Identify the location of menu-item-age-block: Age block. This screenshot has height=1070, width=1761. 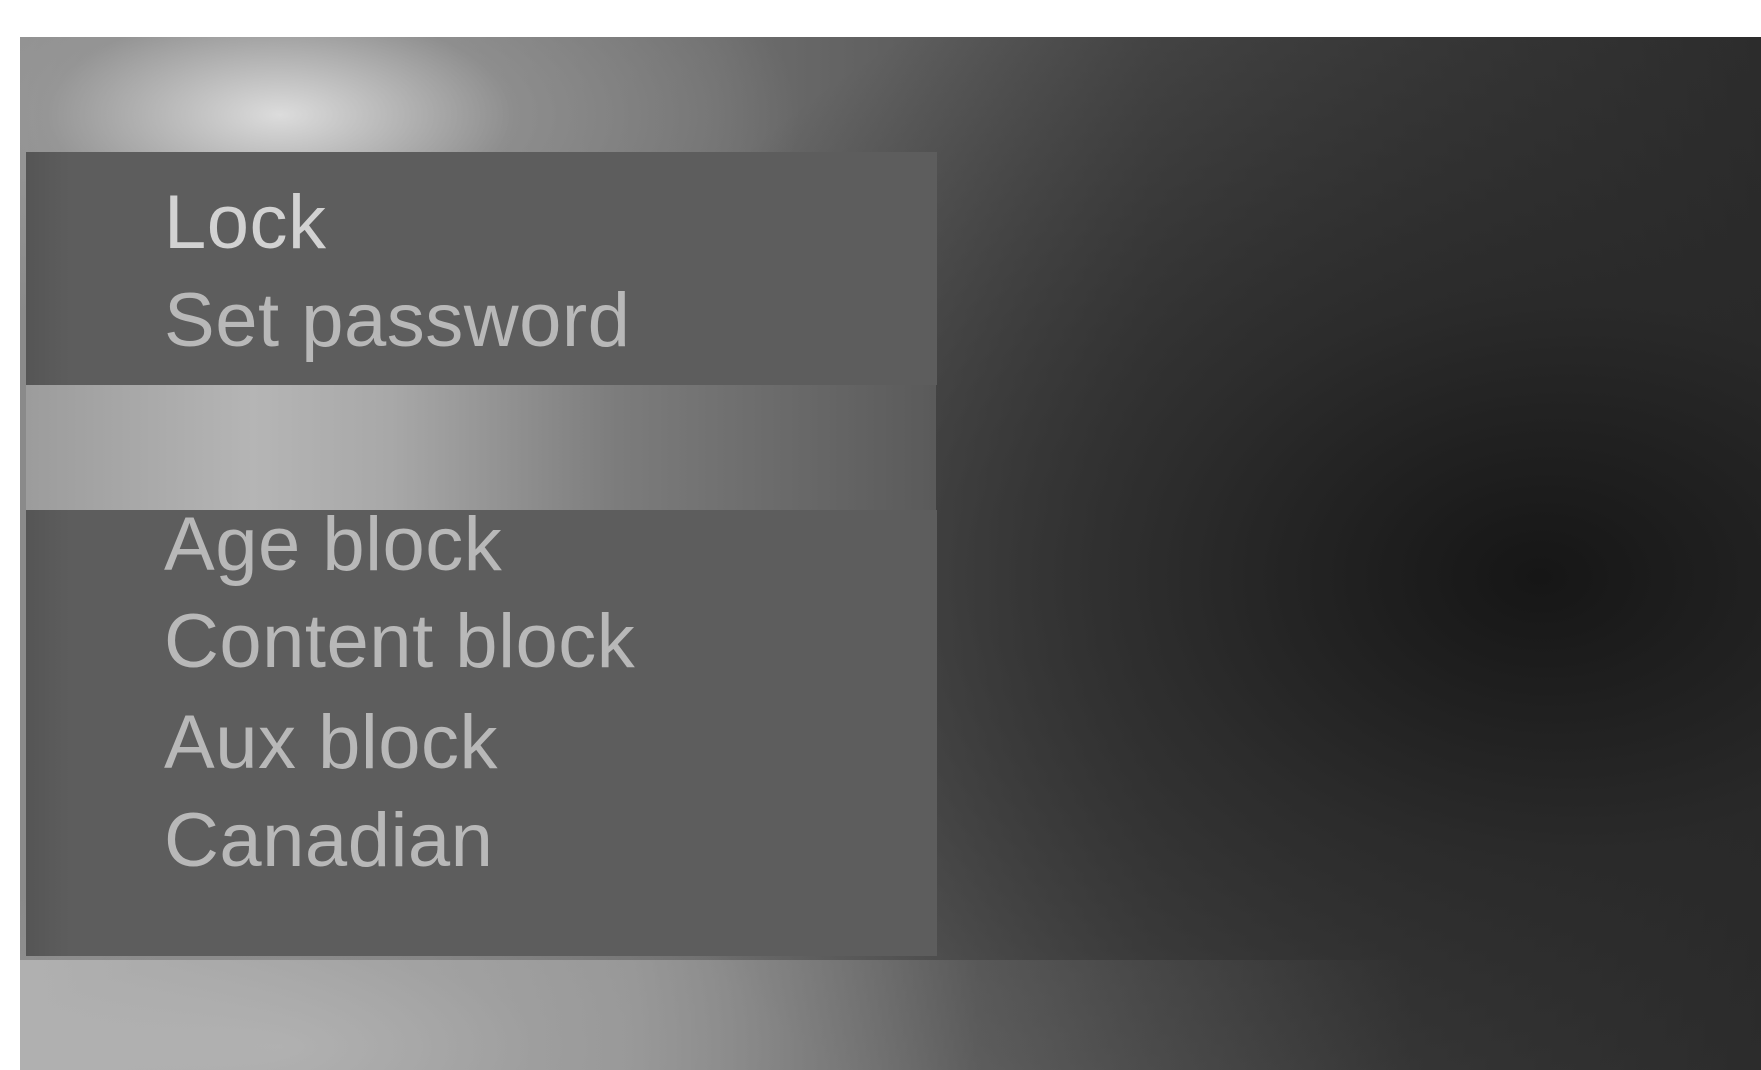
(333, 545).